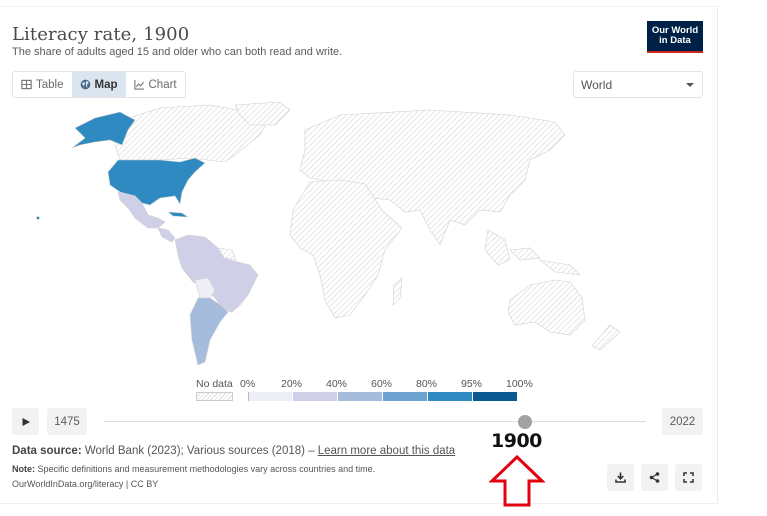 This screenshot has width=767, height=516. Describe the element at coordinates (606, 337) in the screenshot. I see `region-new-zealand` at that location.